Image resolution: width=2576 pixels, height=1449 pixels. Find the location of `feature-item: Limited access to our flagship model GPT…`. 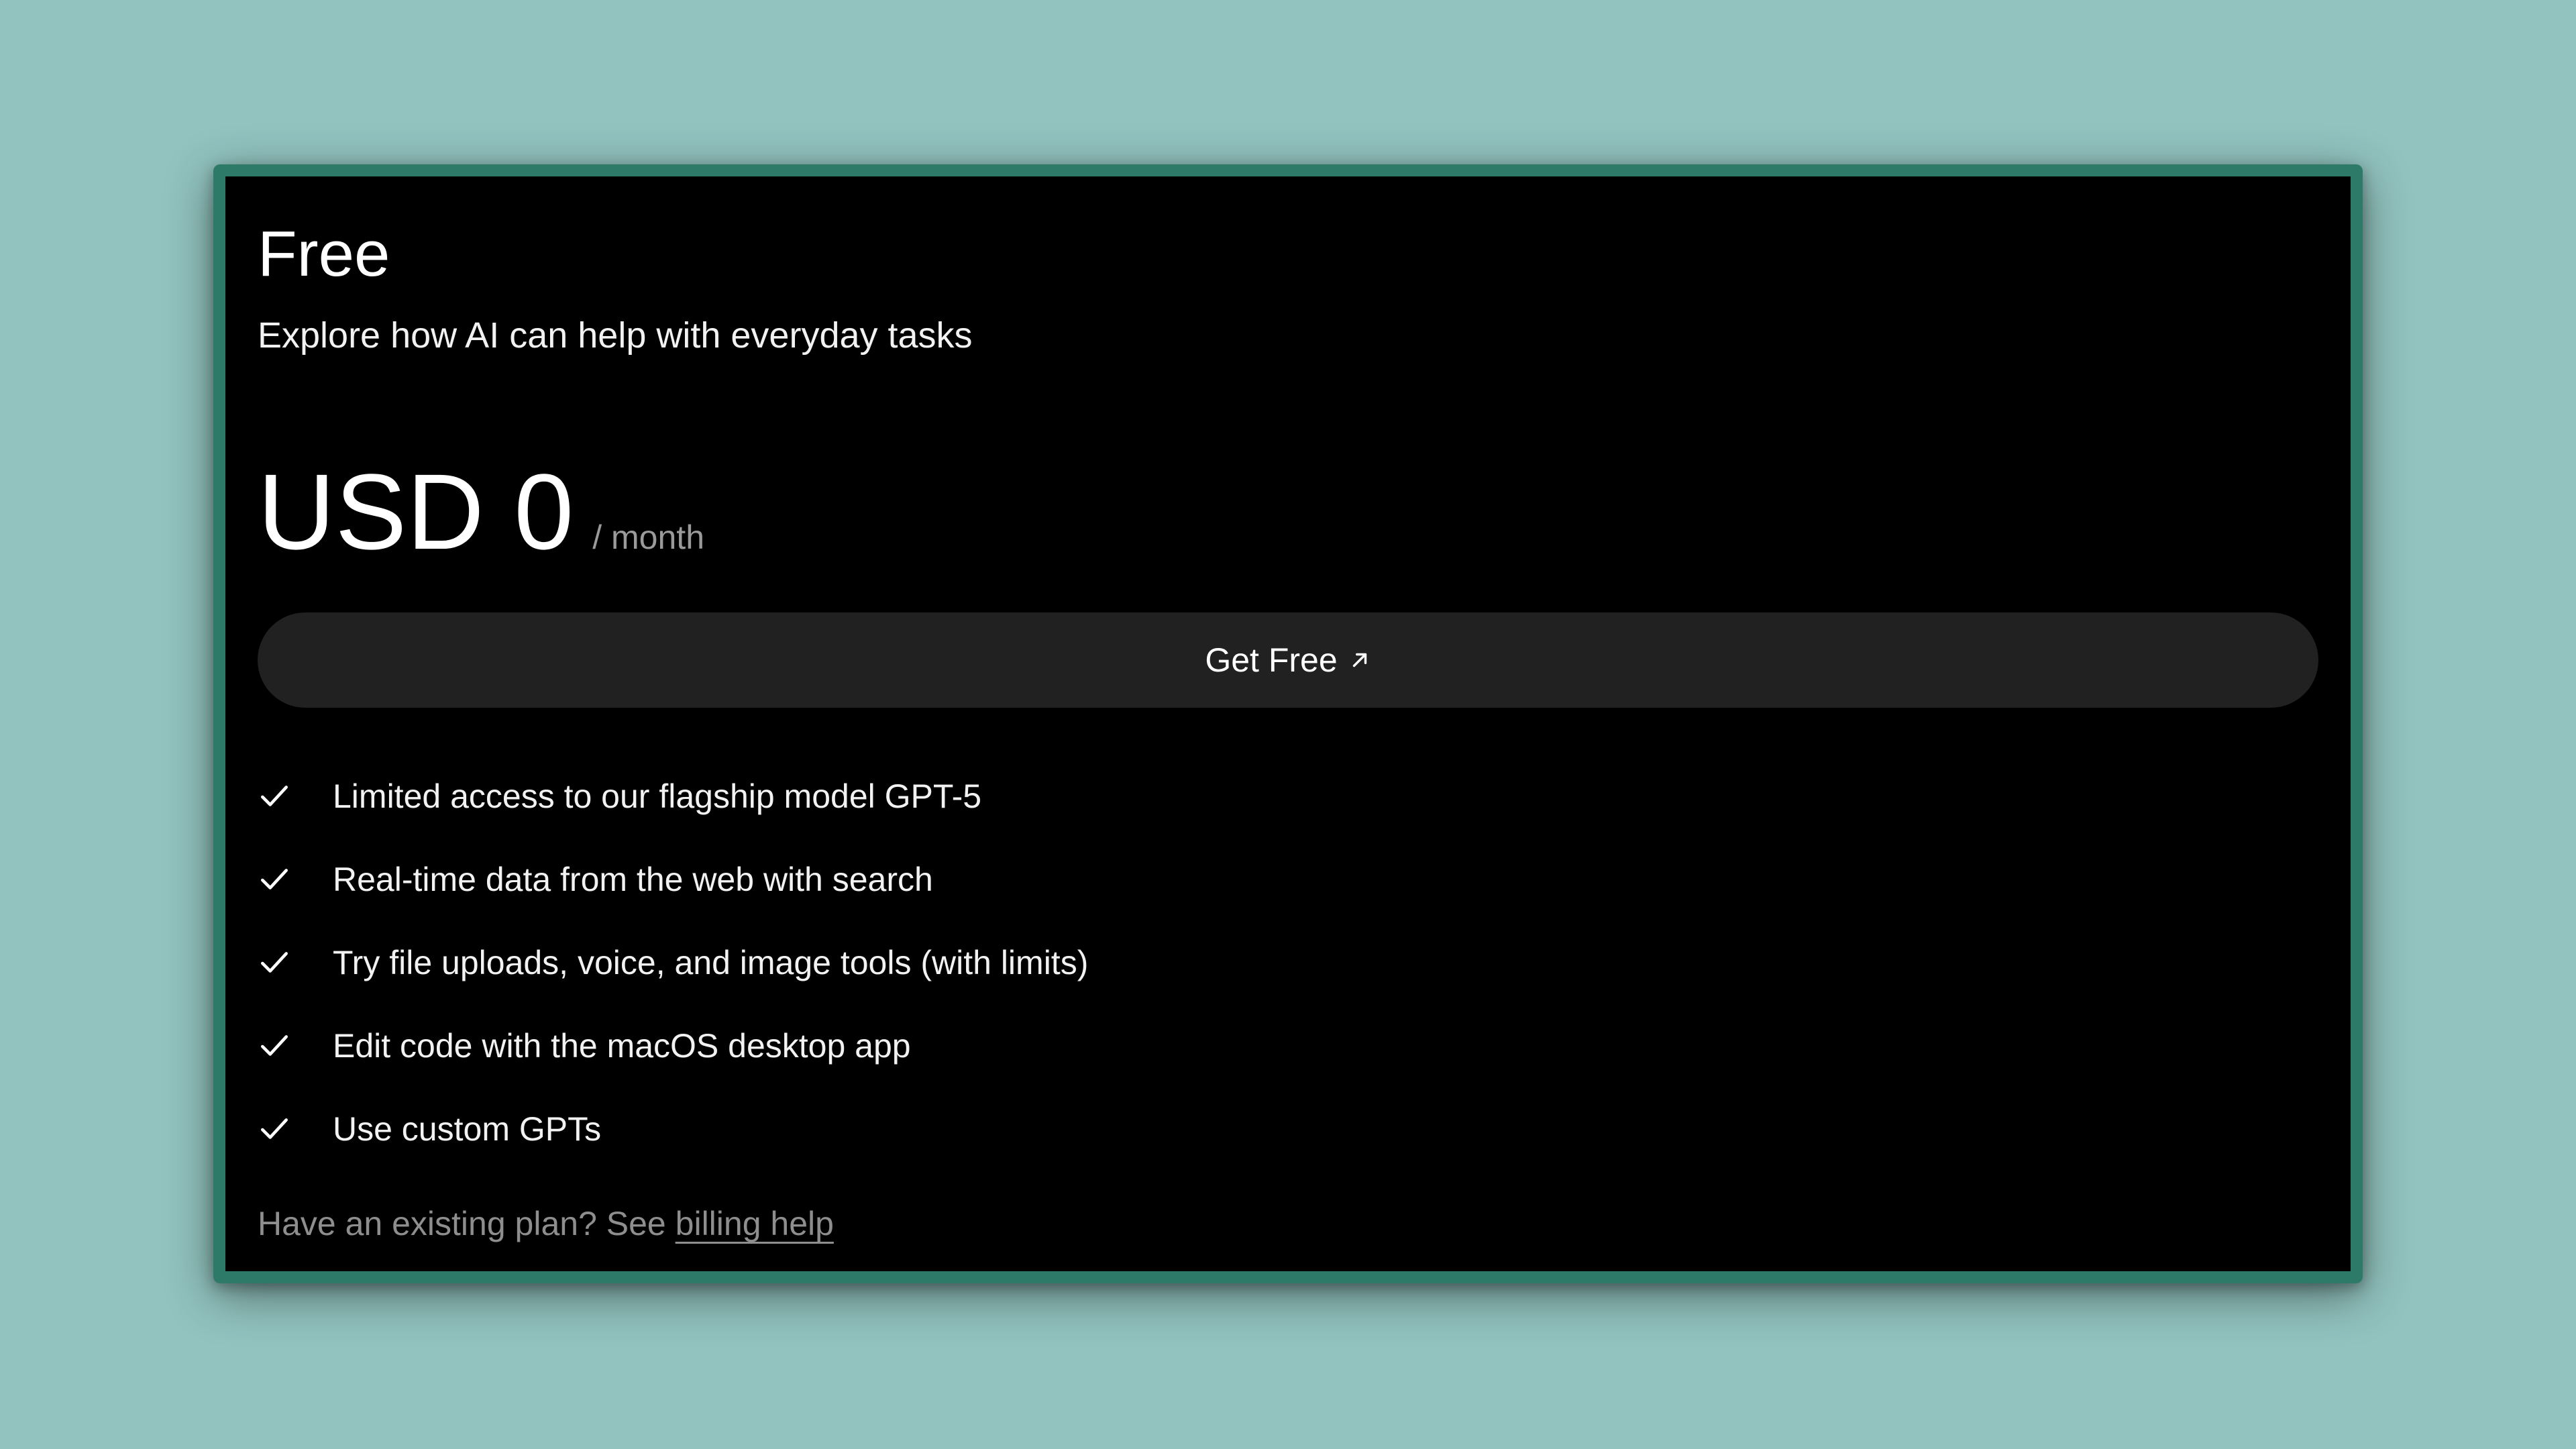

feature-item: Limited access to our flagship model GPT… is located at coordinates (673, 796).